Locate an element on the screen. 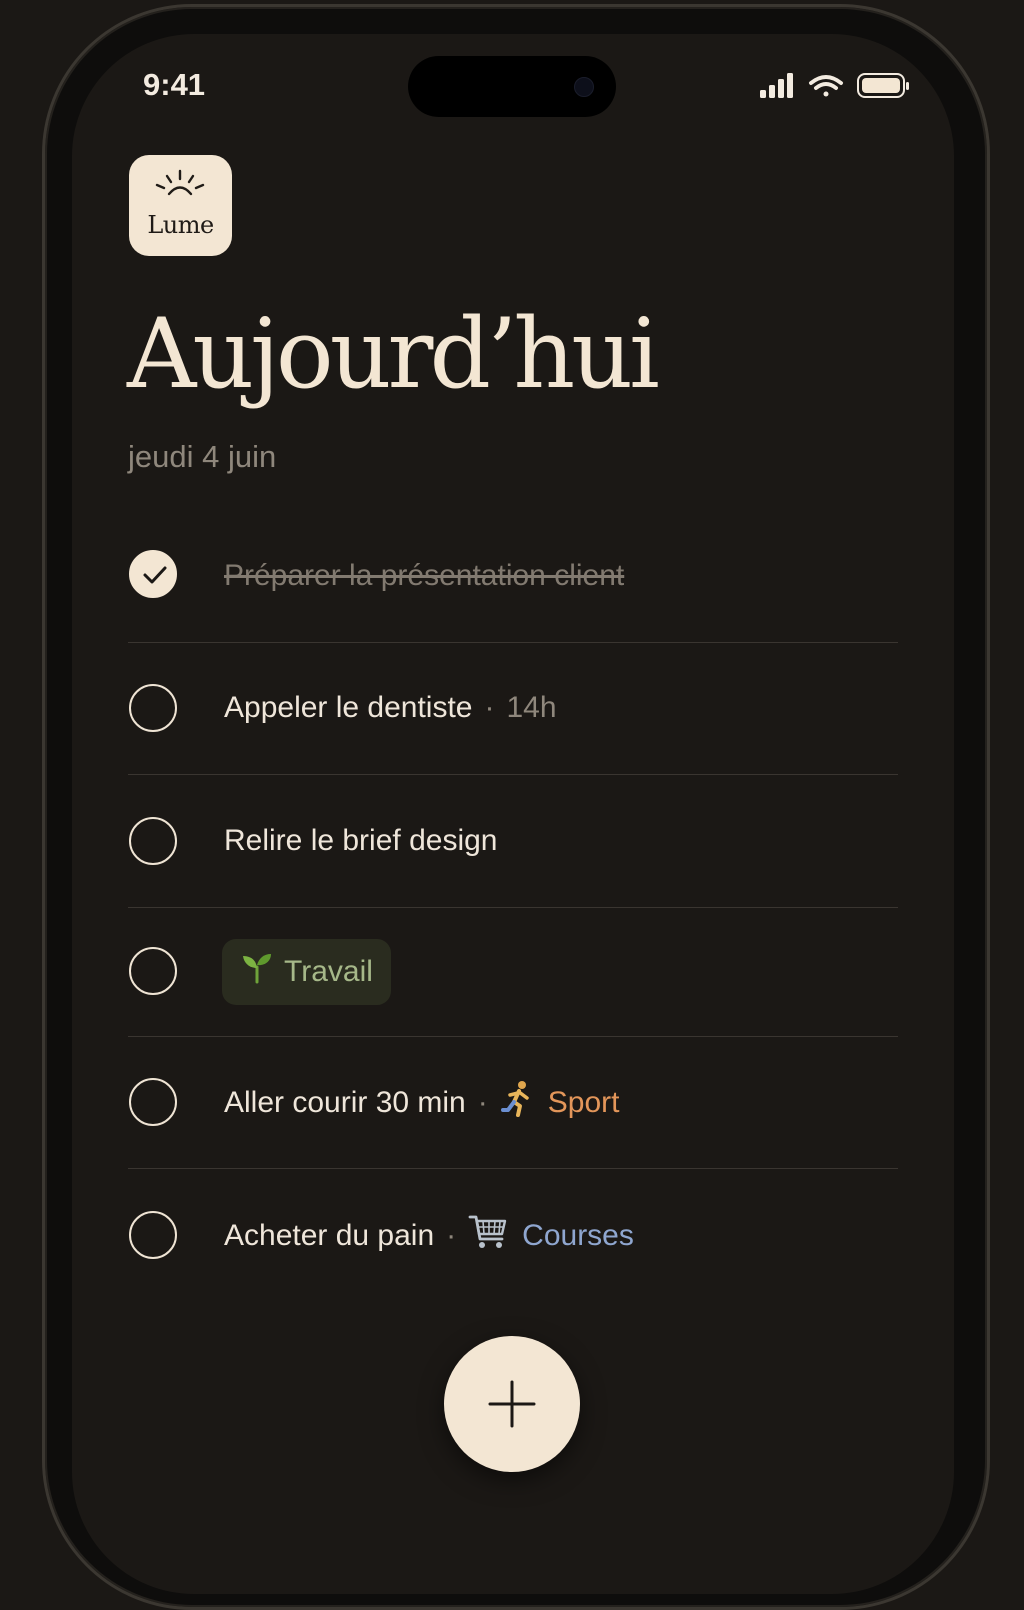  task-time: 14h is located at coordinates (531, 707).